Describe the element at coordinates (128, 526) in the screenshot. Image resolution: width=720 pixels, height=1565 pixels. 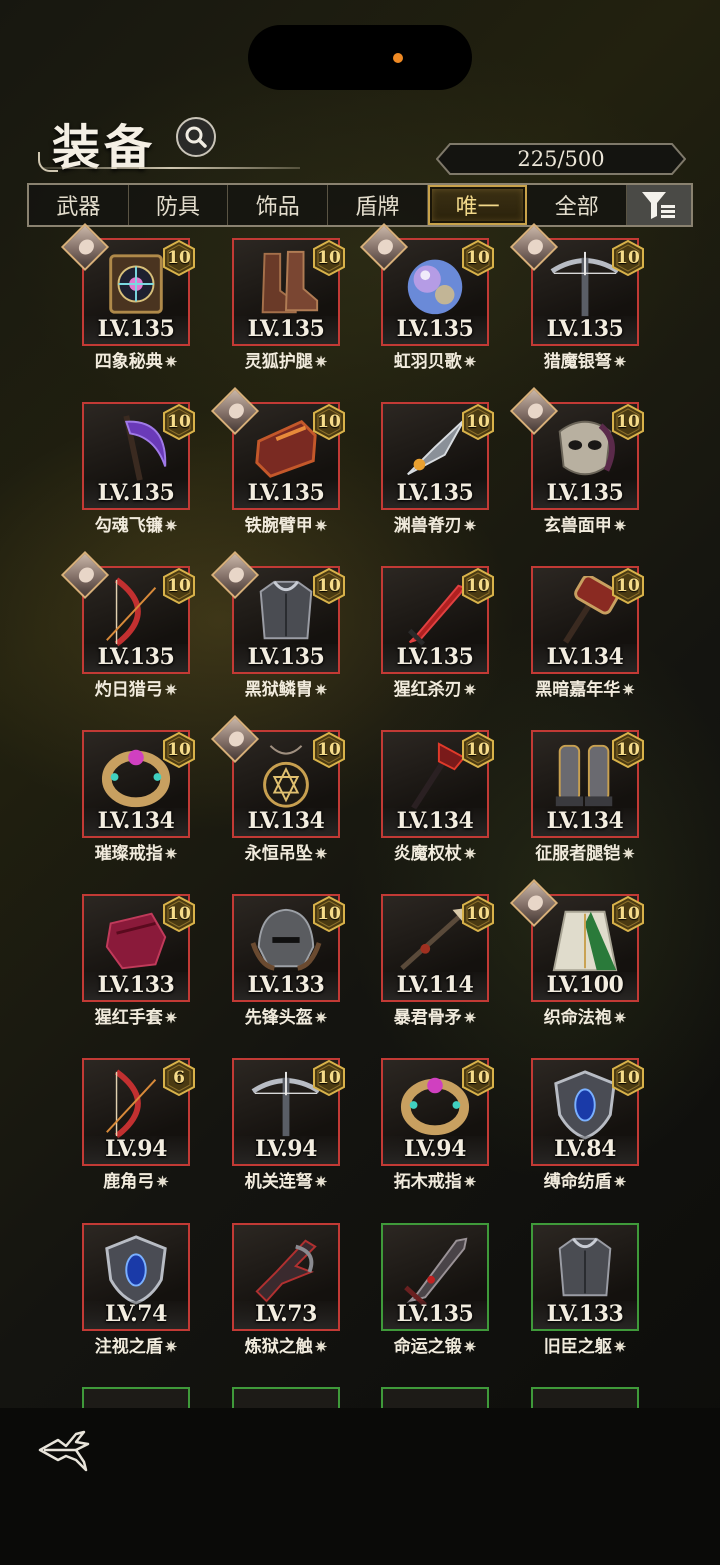
I see `item-name: 勾魂飞镰` at that location.